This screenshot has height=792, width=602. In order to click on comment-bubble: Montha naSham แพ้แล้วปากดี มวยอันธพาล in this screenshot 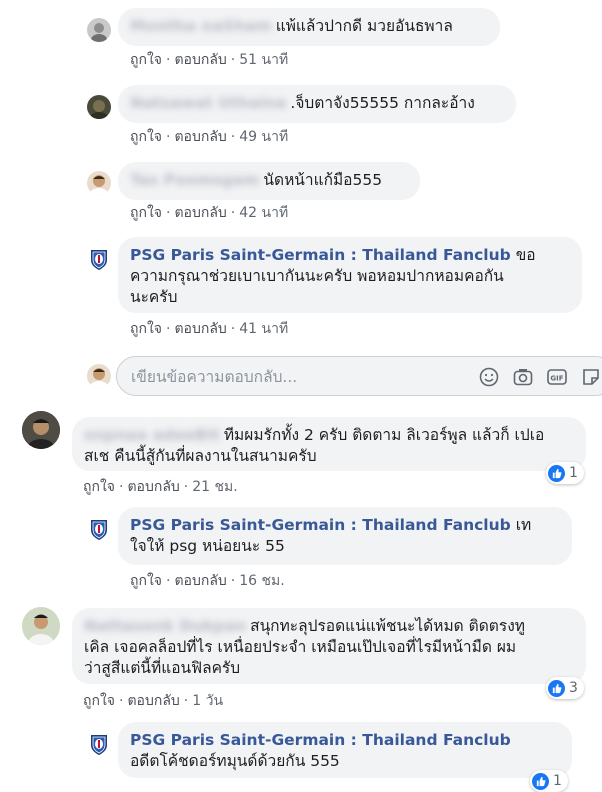, I will do `click(309, 27)`.